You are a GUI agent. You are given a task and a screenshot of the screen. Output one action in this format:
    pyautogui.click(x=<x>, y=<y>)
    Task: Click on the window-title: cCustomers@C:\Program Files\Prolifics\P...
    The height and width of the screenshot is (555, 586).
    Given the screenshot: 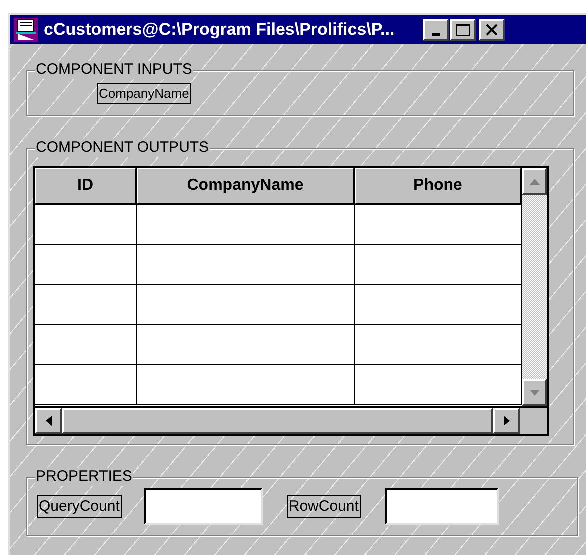 What is the action you would take?
    pyautogui.click(x=219, y=29)
    